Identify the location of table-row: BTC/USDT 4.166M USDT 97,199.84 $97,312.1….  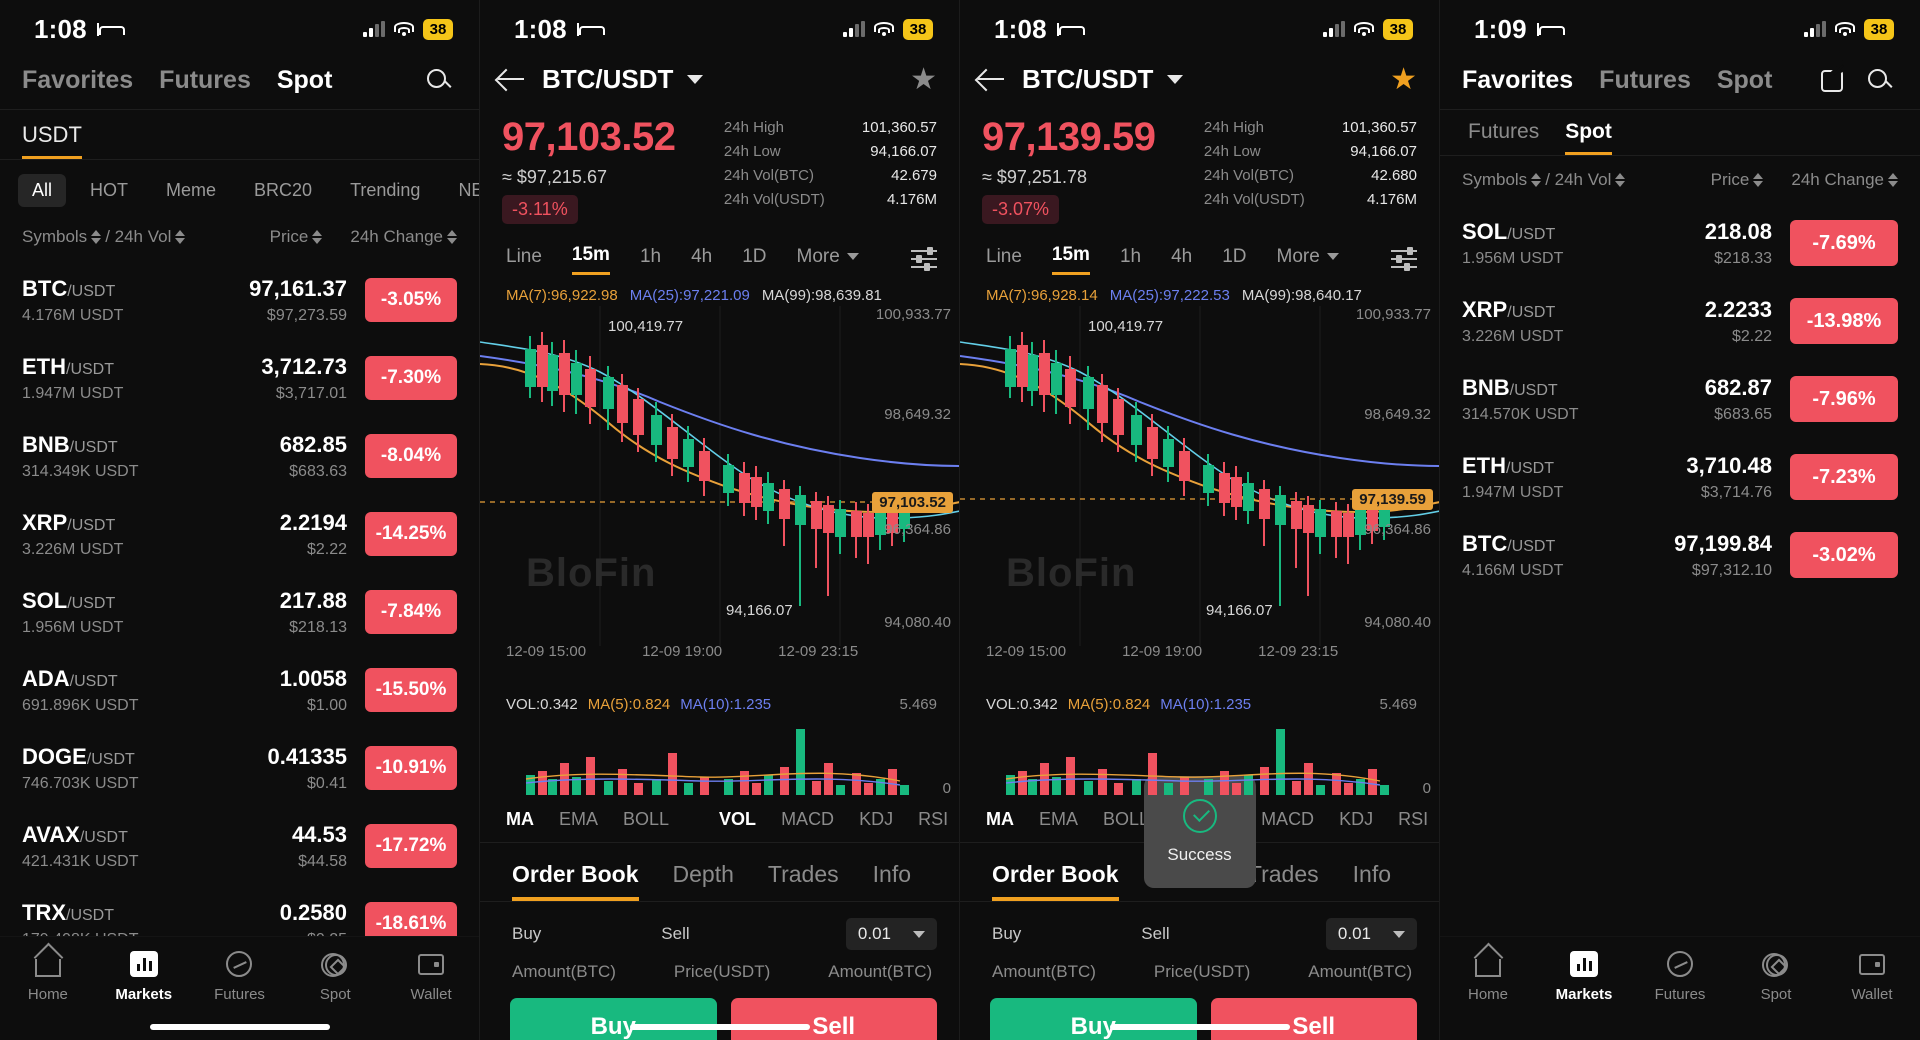
(1680, 555).